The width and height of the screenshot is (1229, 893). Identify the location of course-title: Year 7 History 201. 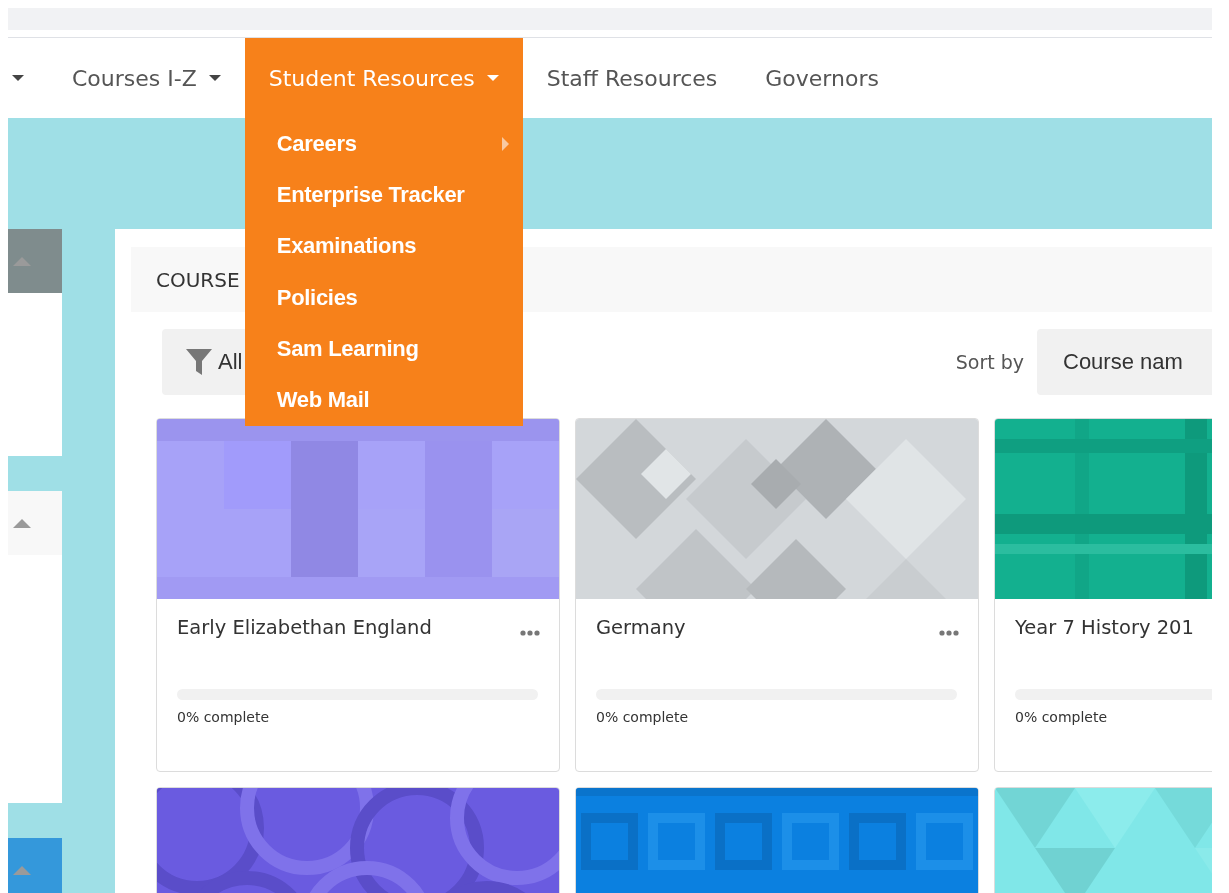
(1104, 627).